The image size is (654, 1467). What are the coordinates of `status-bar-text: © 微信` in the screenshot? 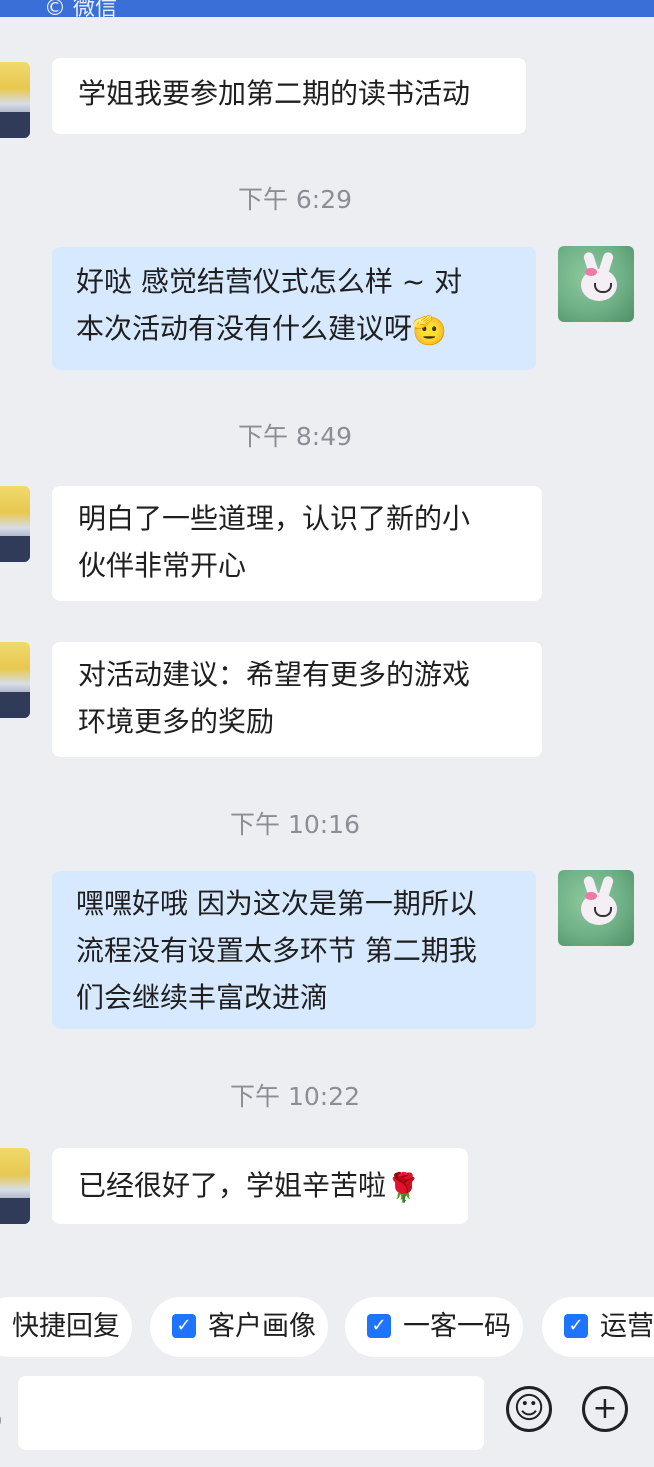 It's located at (80, 10).